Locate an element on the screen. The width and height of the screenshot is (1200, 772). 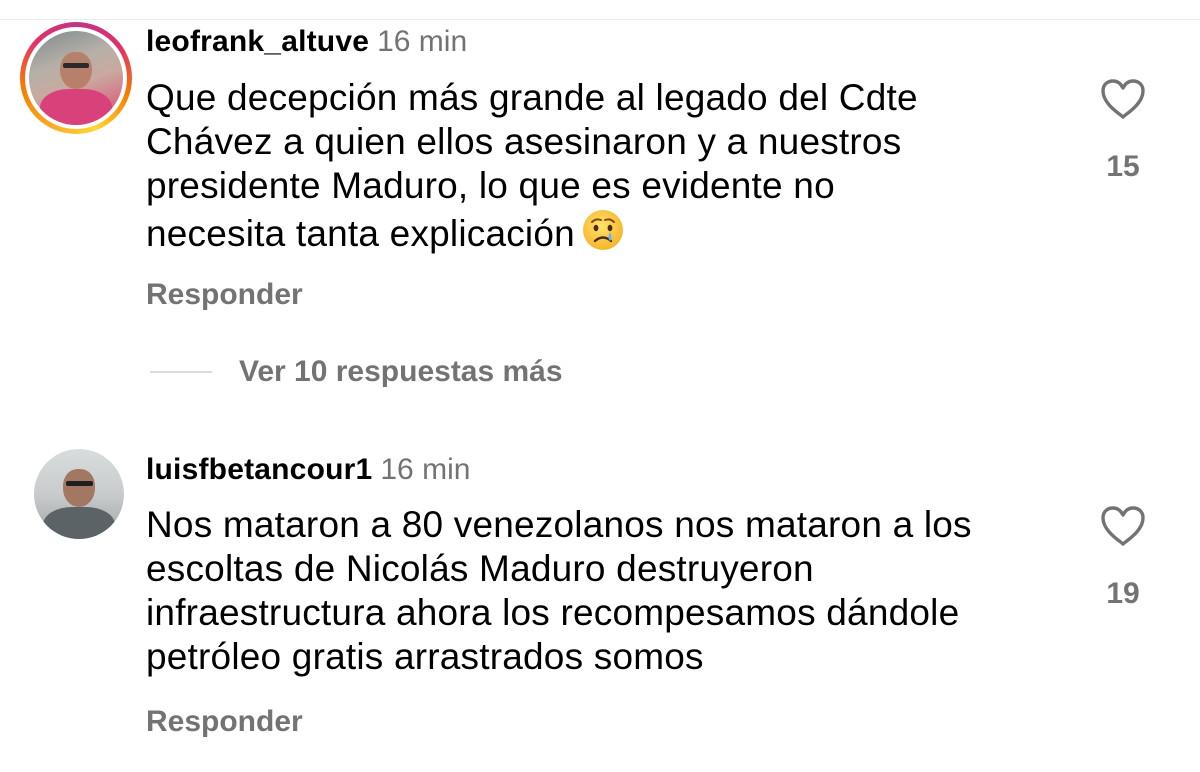
like-count: 15 is located at coordinates (1123, 166).